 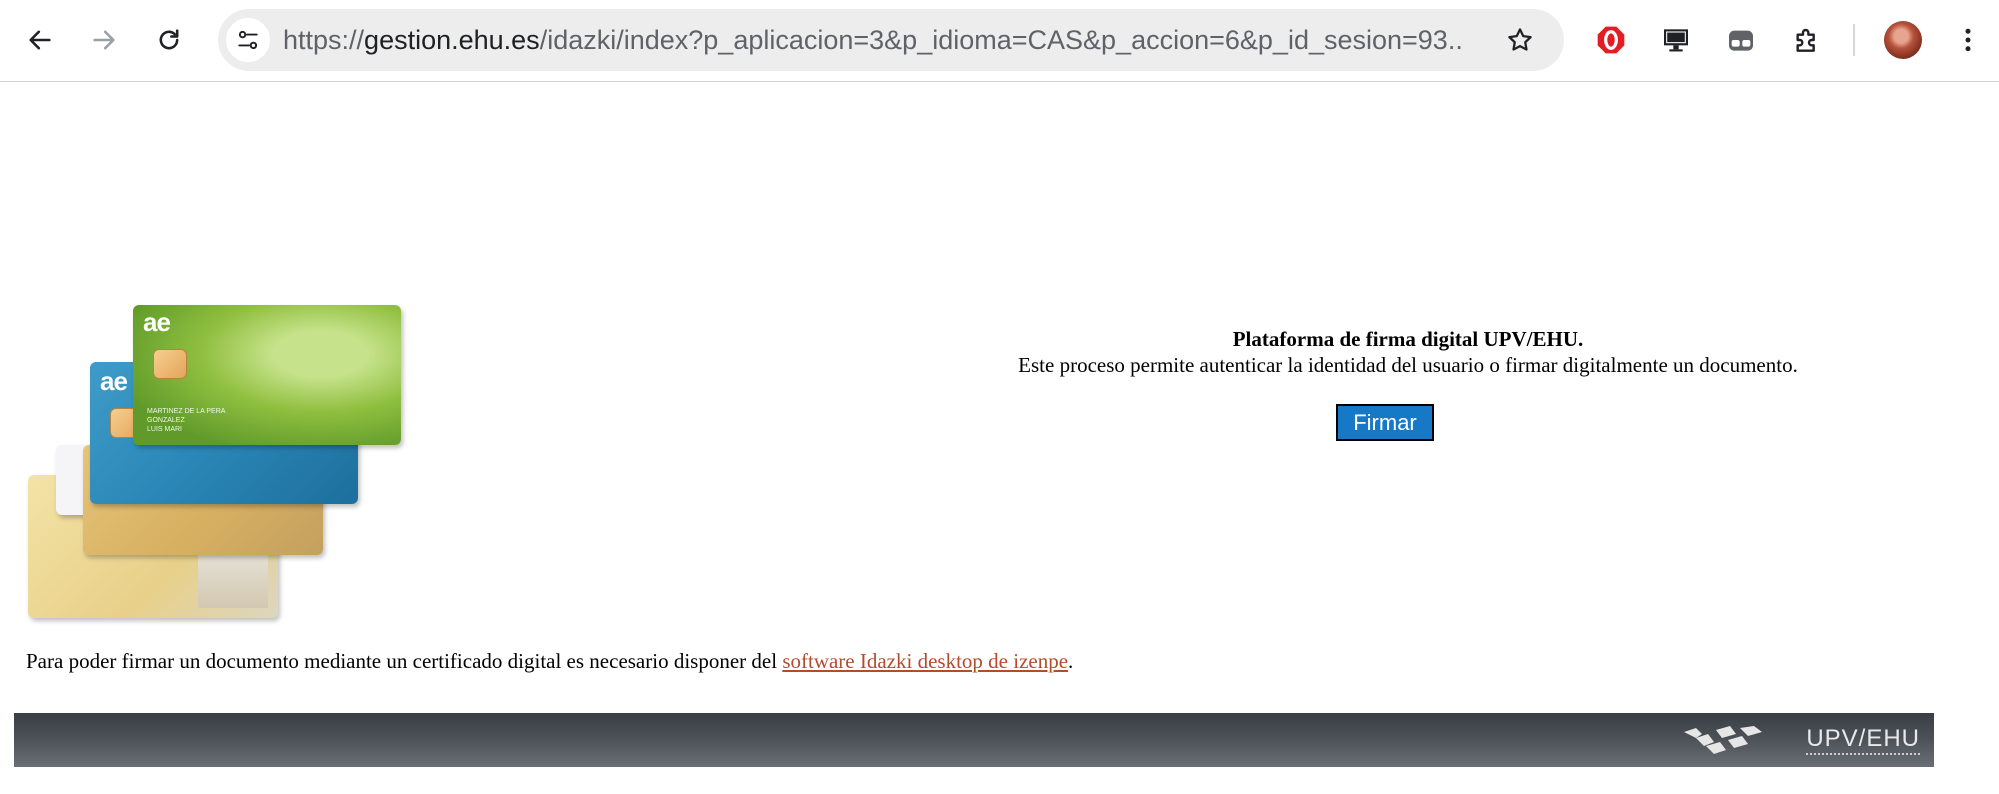 I want to click on opera-icon, so click(x=1611, y=40).